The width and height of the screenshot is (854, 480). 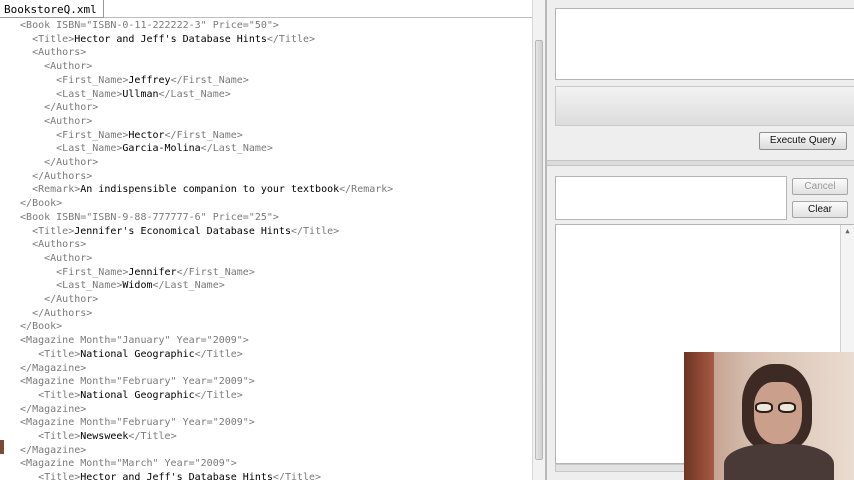 I want to click on xml-tag-close: </Remark>, so click(x=366, y=190).